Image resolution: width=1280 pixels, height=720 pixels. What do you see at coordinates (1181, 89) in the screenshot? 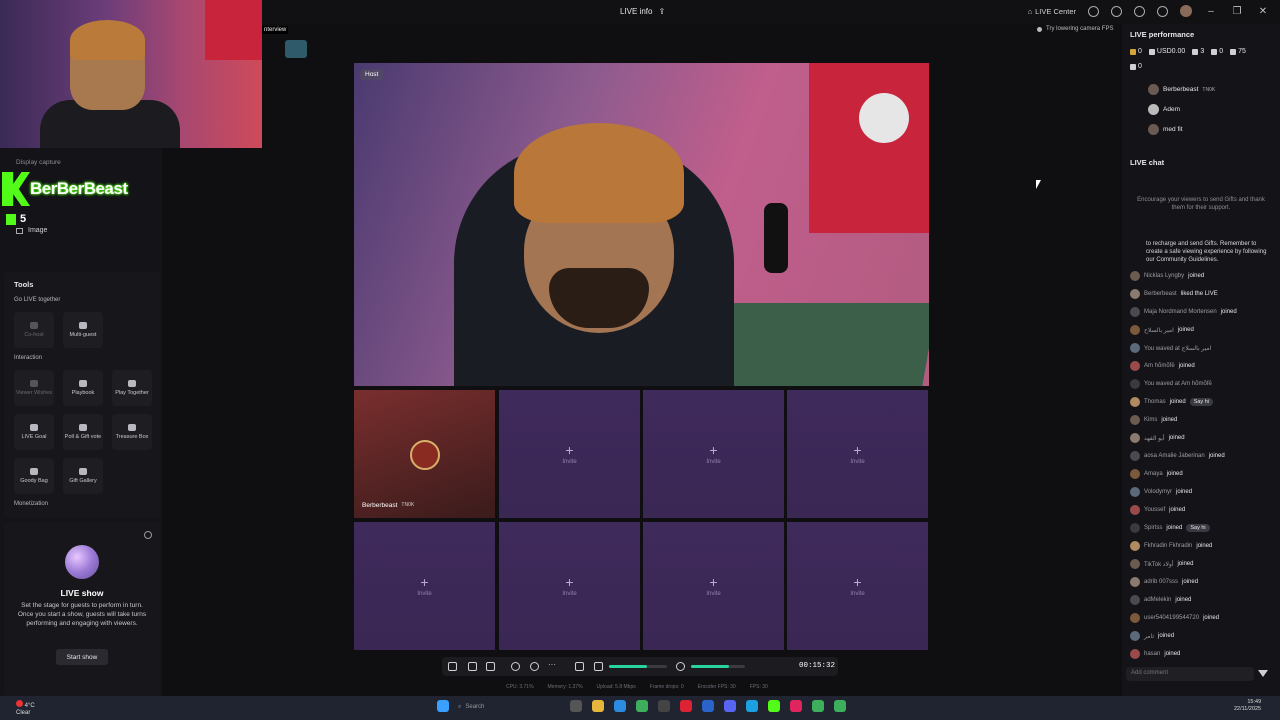
I see `top-viewer-1: Berberbeast TN0K` at bounding box center [1181, 89].